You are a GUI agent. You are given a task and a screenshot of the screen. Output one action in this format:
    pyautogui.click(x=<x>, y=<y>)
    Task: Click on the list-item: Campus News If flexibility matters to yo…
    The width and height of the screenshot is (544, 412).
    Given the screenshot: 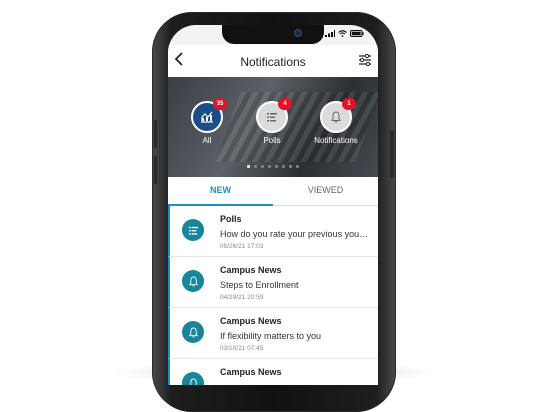 What is the action you would take?
    pyautogui.click(x=273, y=333)
    